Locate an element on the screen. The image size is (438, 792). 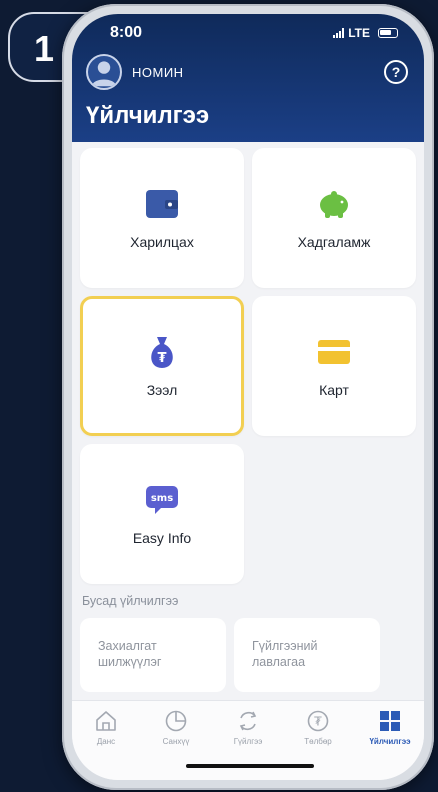
app-header: 8:00 LTE НОМИН ? Үйлчилгээ is located at coordinates (248, 78).